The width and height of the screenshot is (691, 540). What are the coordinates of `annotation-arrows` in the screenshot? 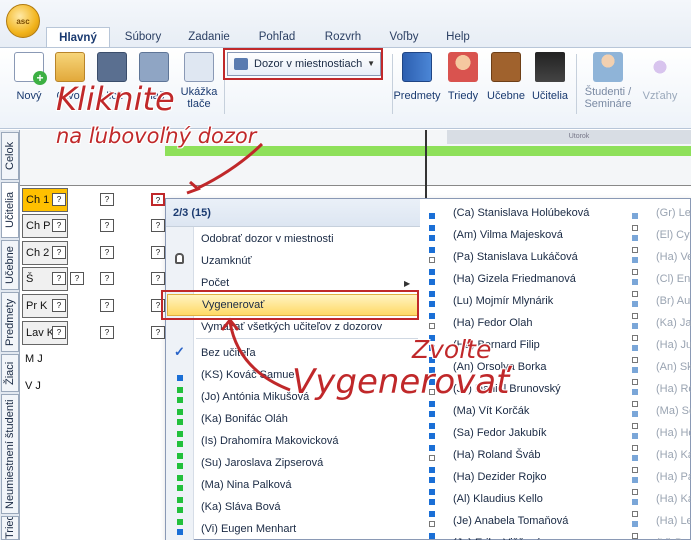 It's located at (238, 267).